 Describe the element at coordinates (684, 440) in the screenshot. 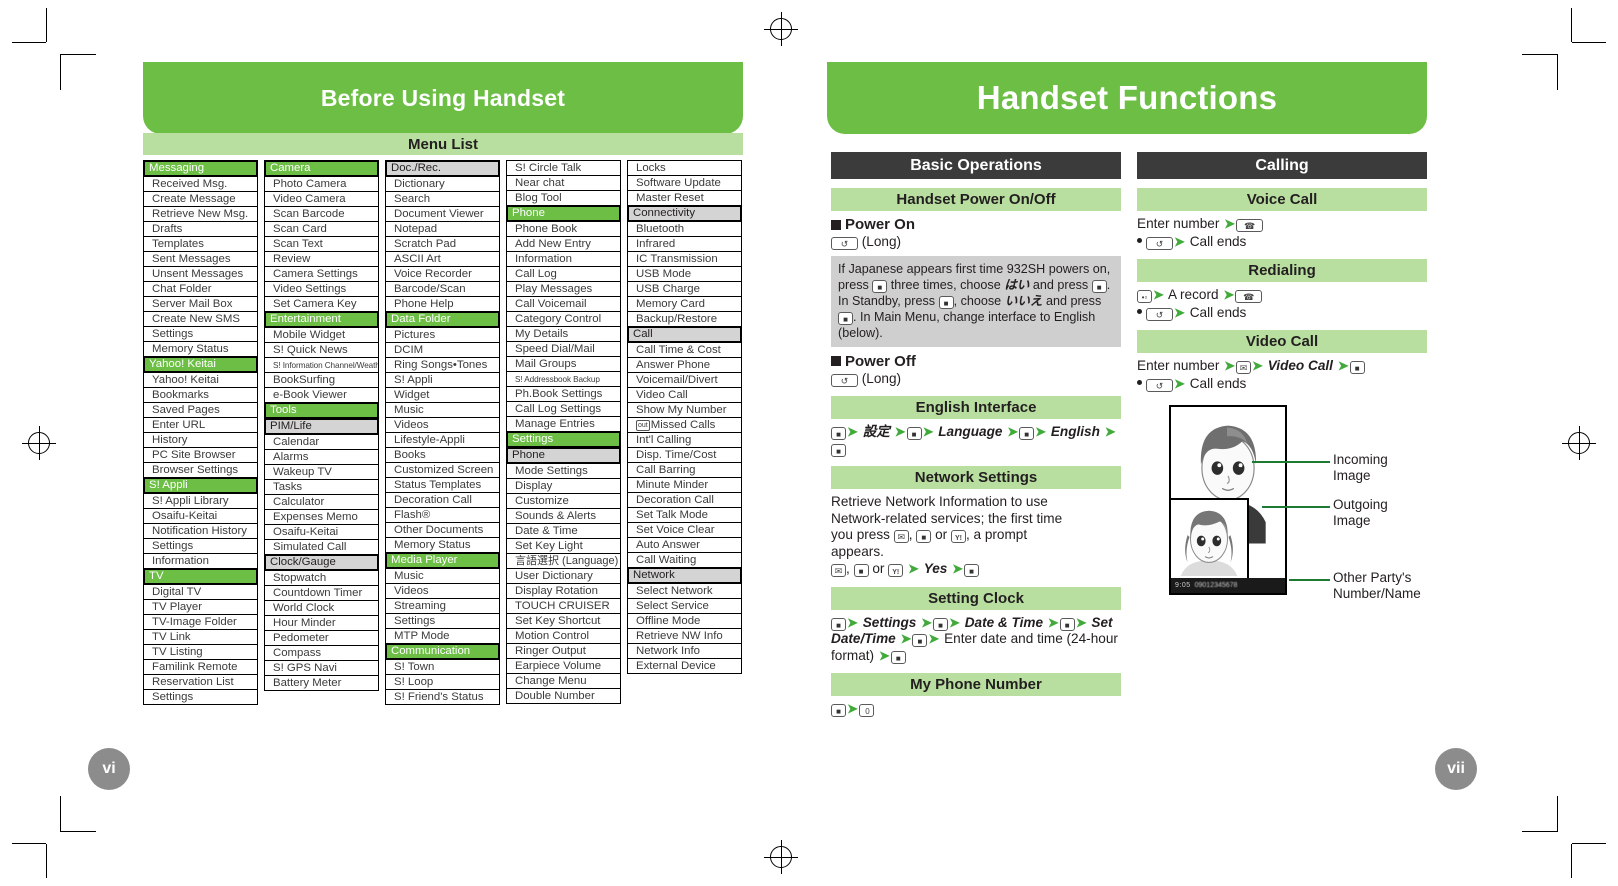

I see `menu-item: Int'l Calling` at that location.